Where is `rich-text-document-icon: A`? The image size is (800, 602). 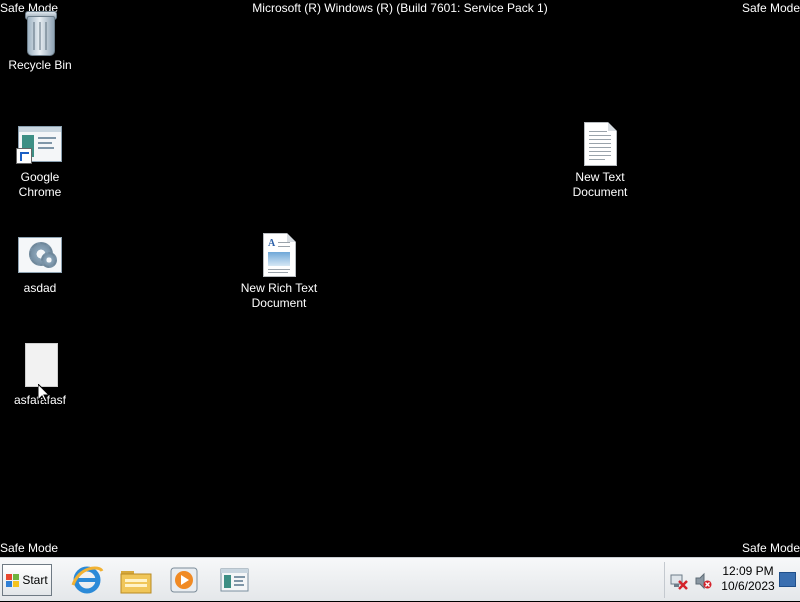 rich-text-document-icon: A is located at coordinates (279, 255).